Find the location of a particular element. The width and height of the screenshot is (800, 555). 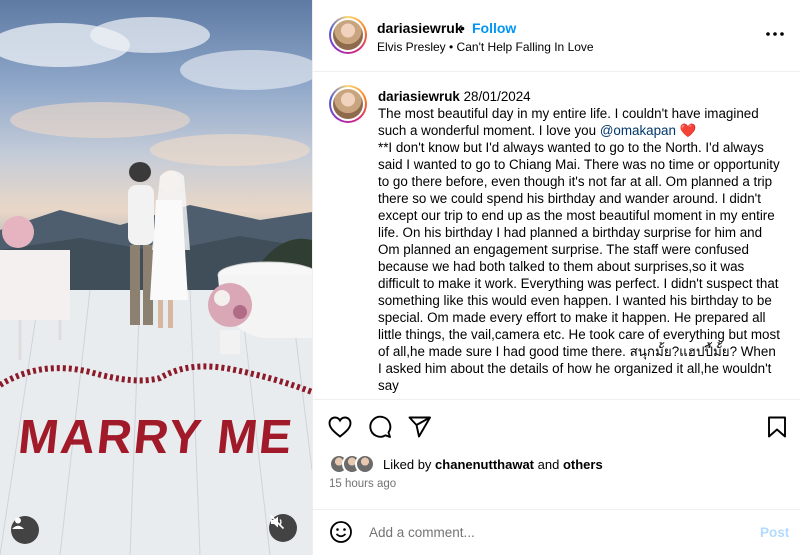

post-timestamp: 15 hours ago is located at coordinates (362, 484).